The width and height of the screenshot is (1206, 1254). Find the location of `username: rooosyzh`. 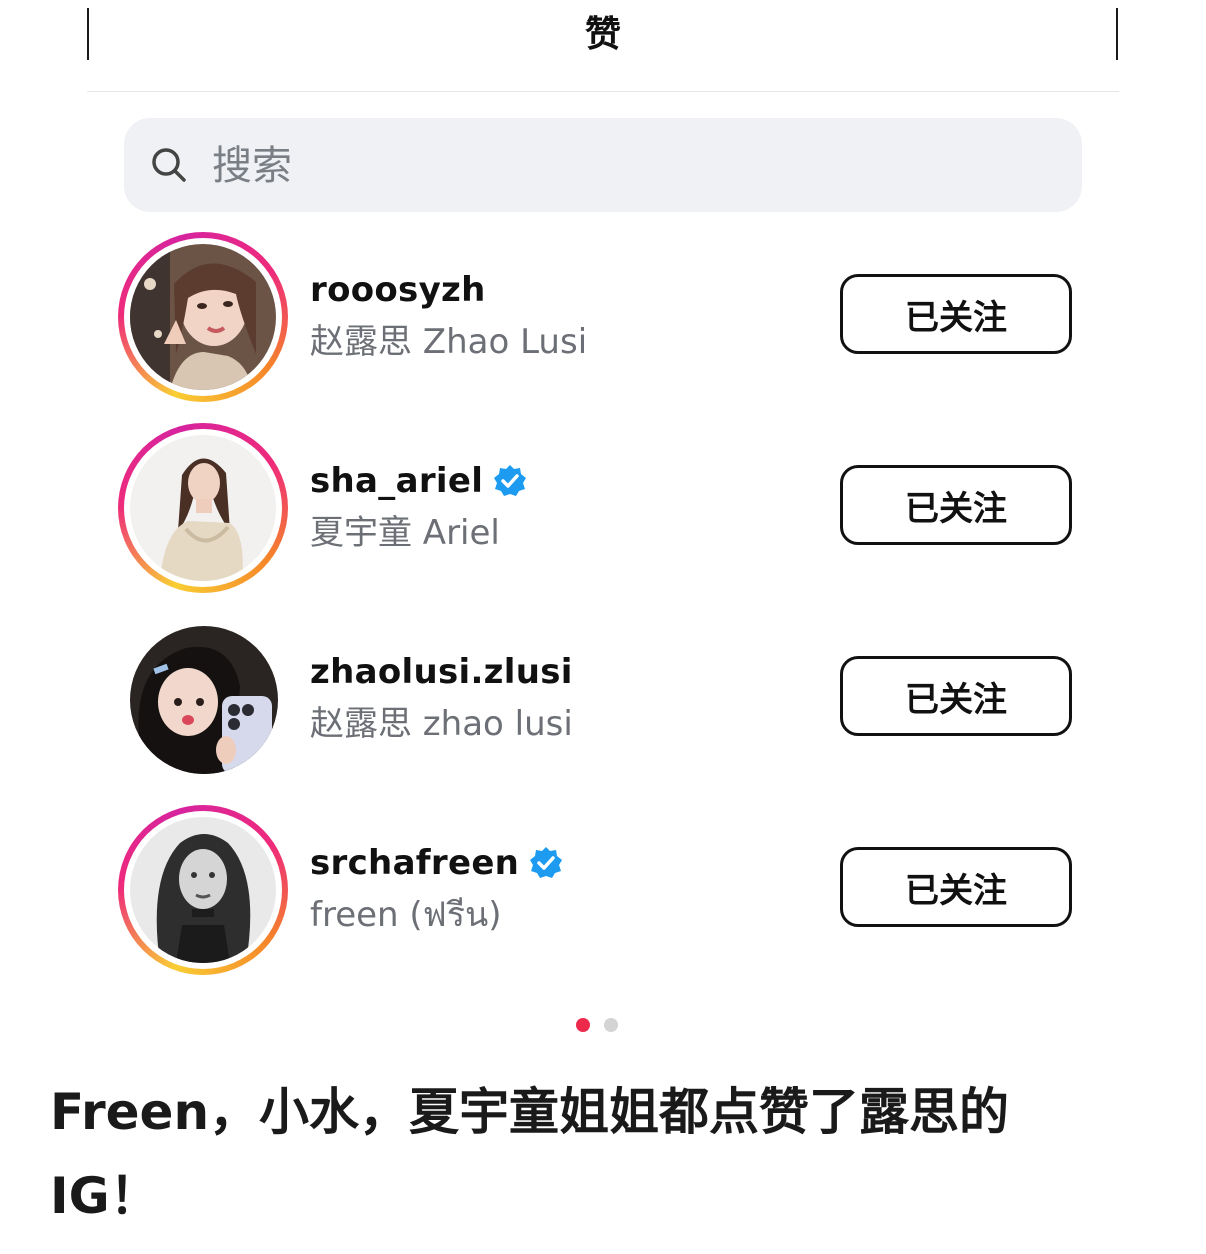

username: rooosyzh is located at coordinates (398, 290).